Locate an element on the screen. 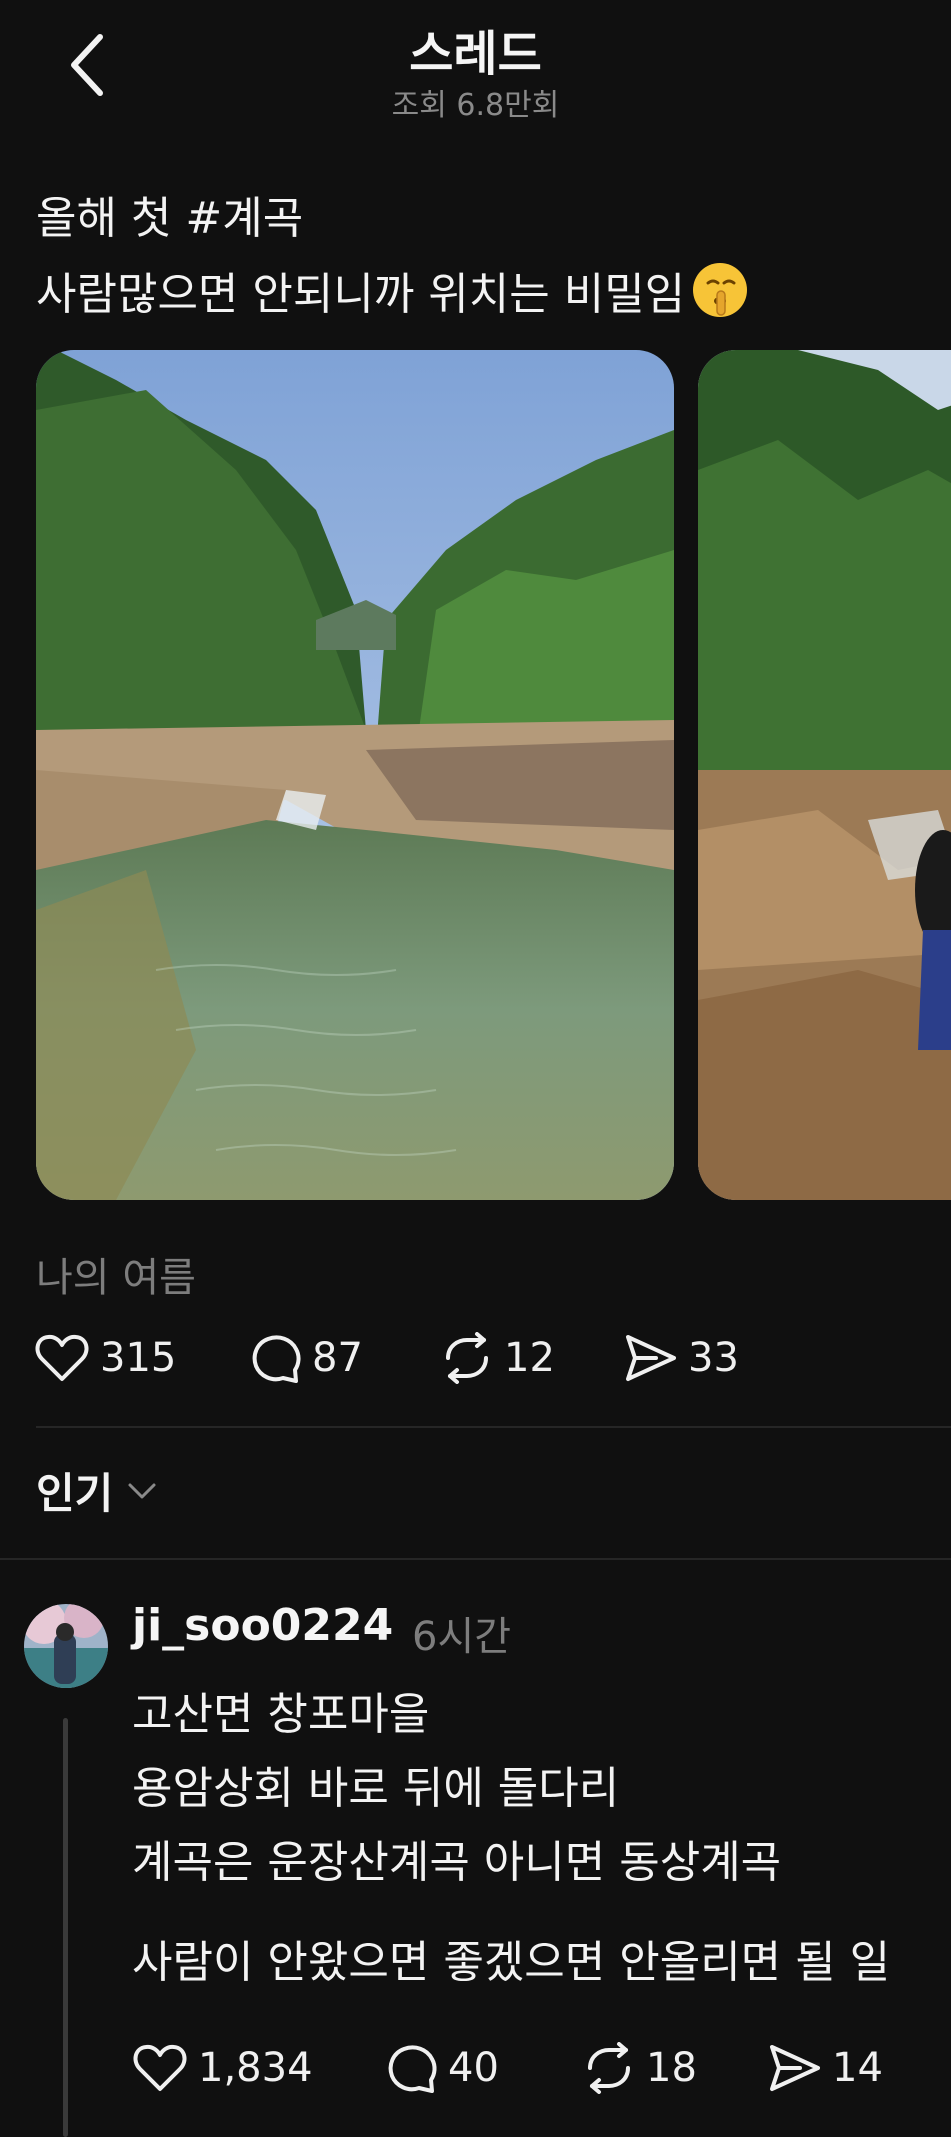 The width and height of the screenshot is (951, 2137). avatar-image is located at coordinates (66, 1646).